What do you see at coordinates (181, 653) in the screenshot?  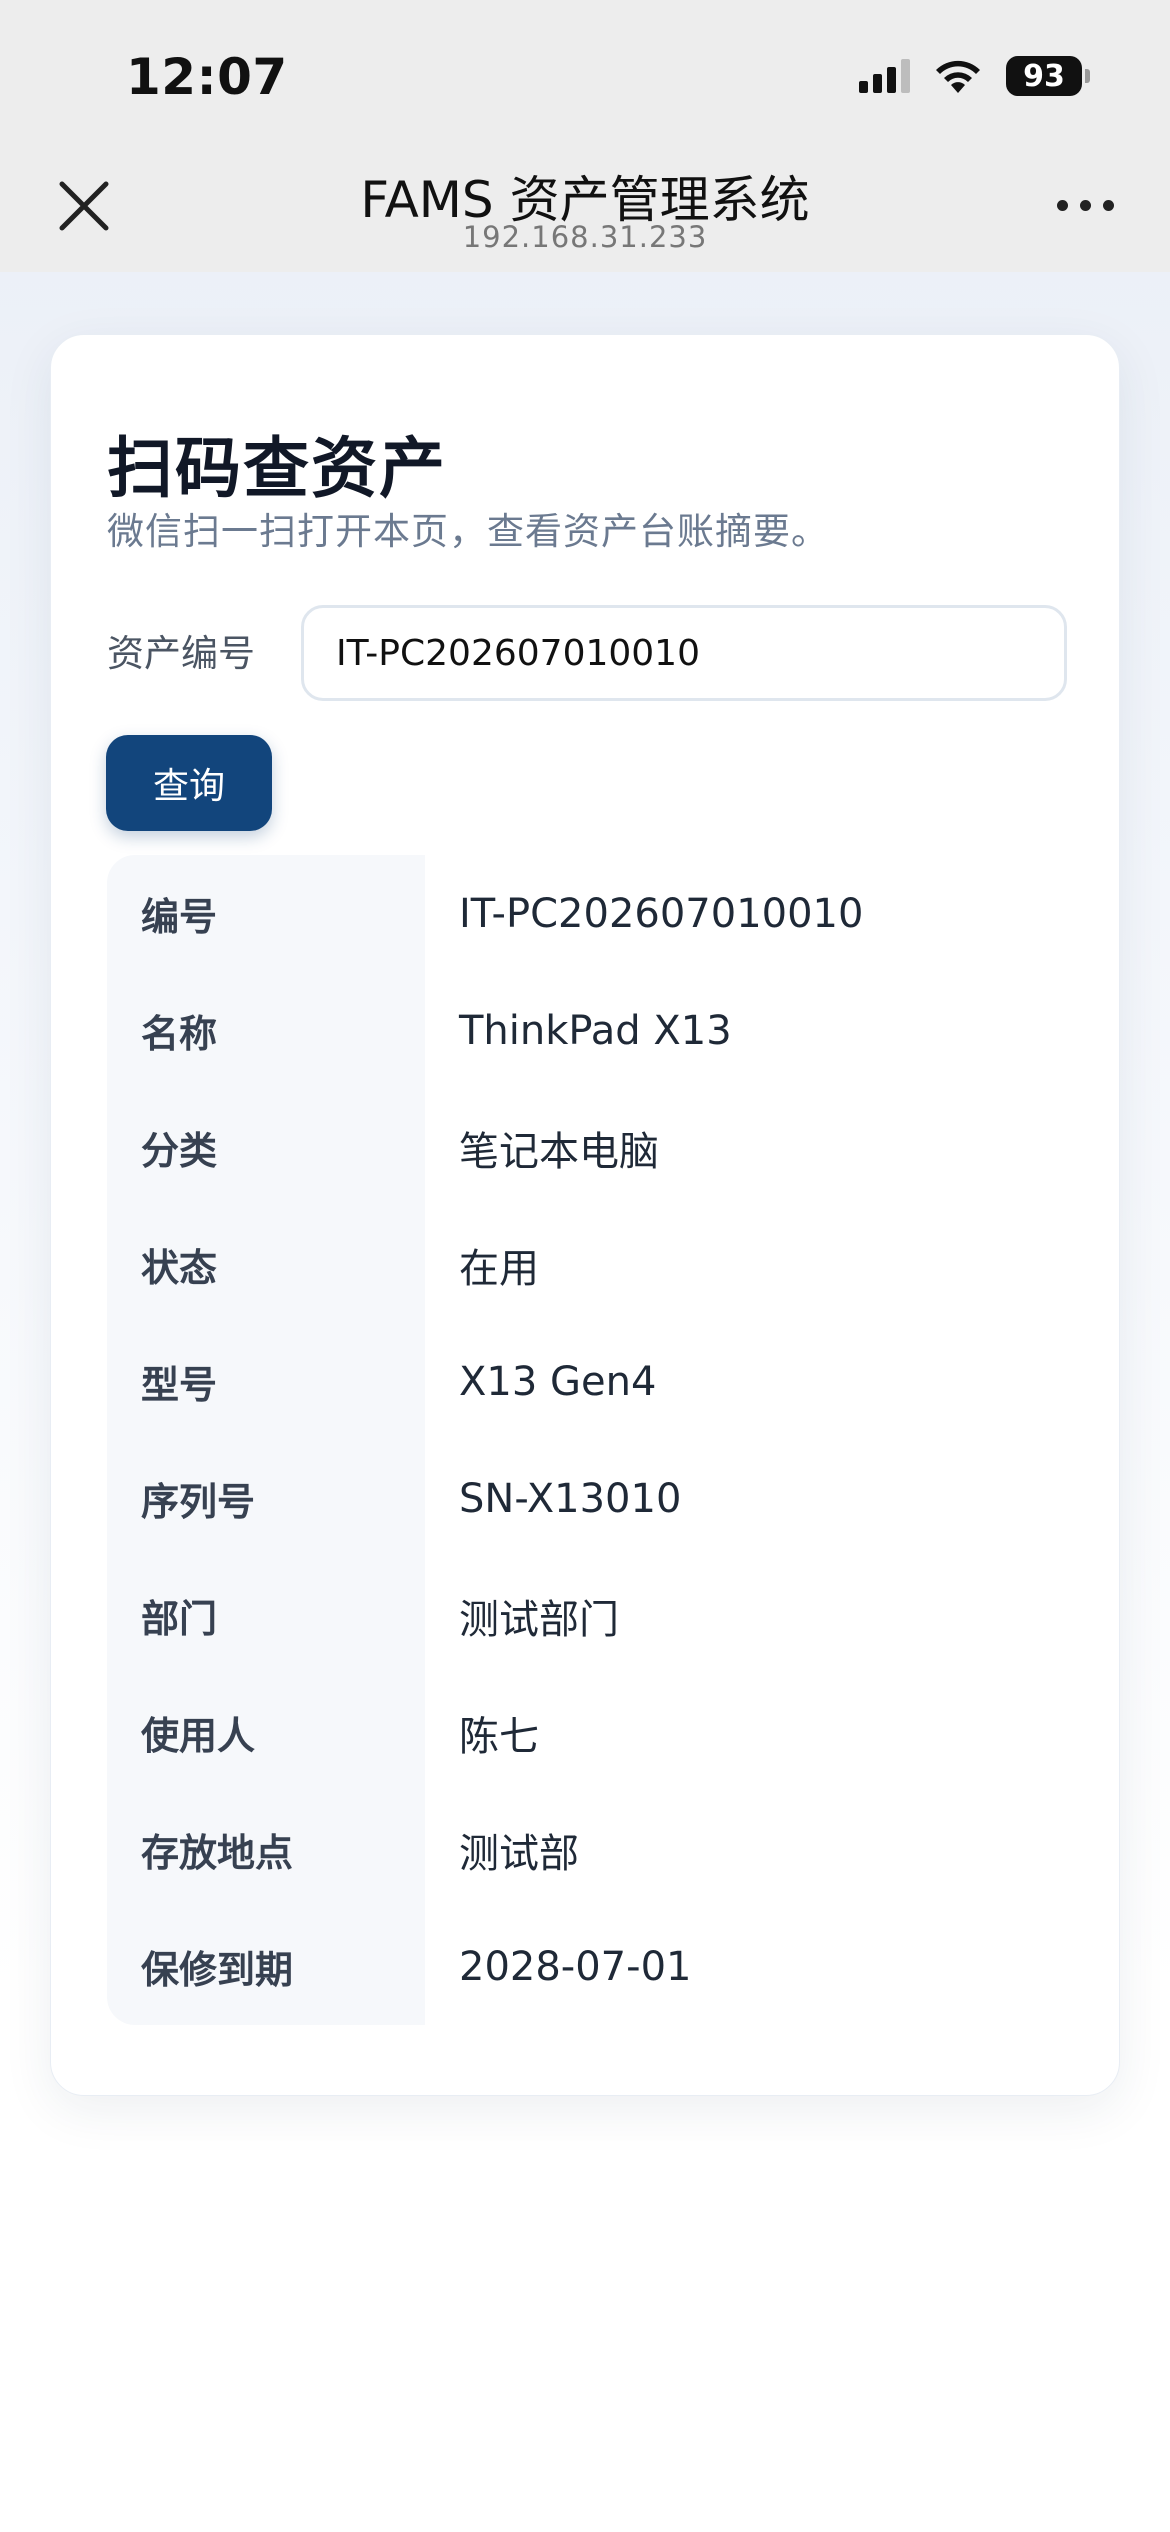 I see `asset-number-label: 资产编号` at bounding box center [181, 653].